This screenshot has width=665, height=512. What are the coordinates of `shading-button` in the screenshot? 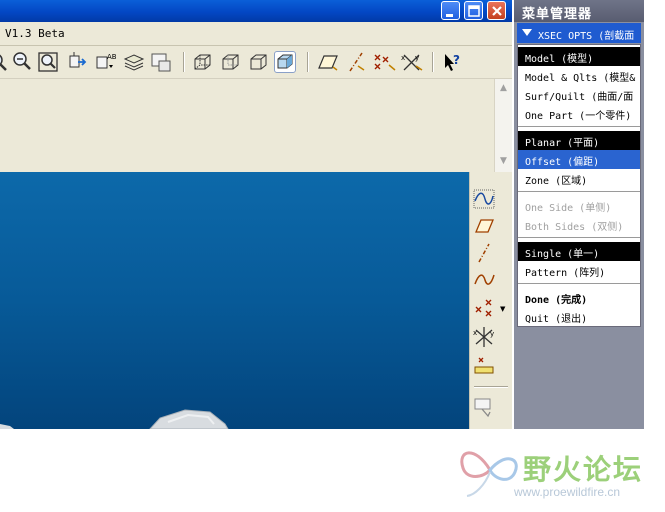 It's located at (285, 62).